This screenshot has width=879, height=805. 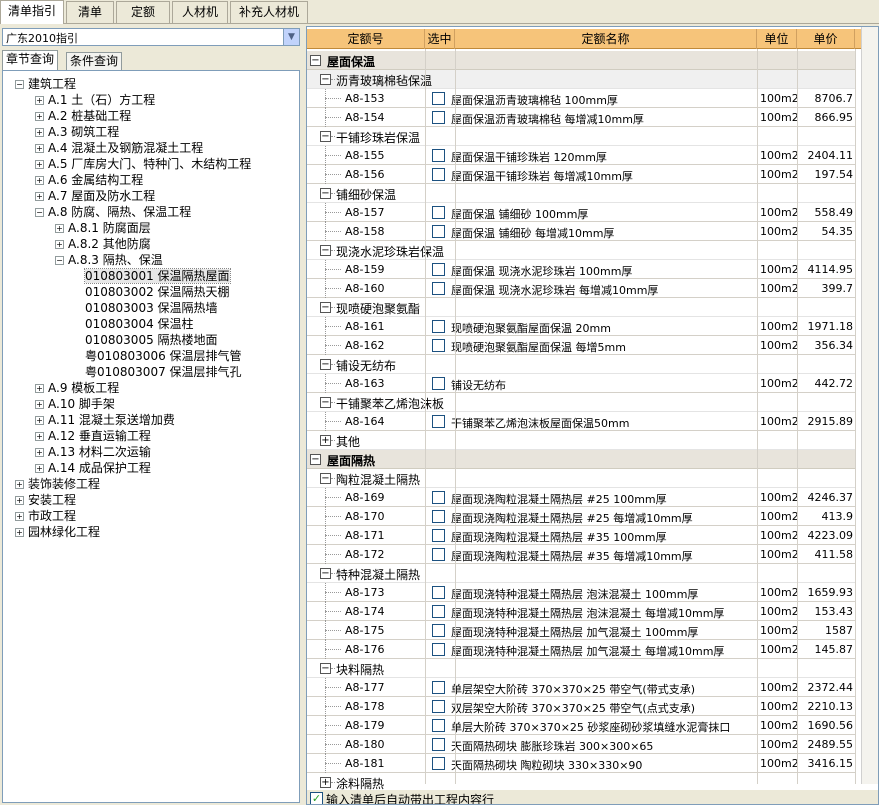 What do you see at coordinates (581, 117) in the screenshot?
I see `table-row: A8-154 屋面保温沥青玻璃棉毡 每增减10mm厚 100m2 866.95` at bounding box center [581, 117].